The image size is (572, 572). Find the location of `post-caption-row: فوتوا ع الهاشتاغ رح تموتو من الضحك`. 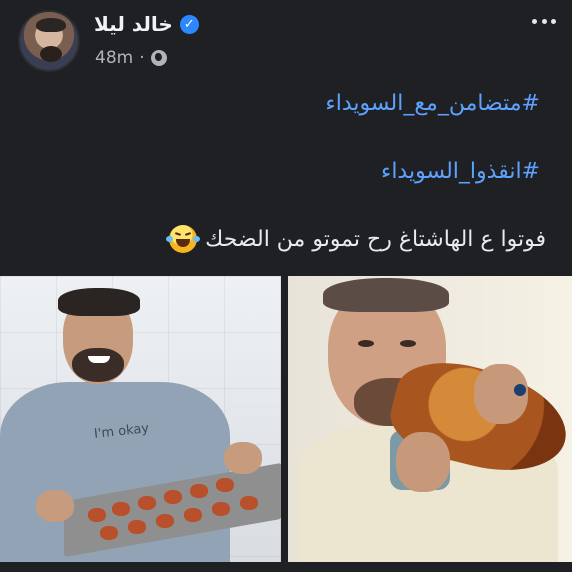

post-caption-row: فوتوا ع الهاشتاغ رح تموتو من الضحك is located at coordinates (356, 239).